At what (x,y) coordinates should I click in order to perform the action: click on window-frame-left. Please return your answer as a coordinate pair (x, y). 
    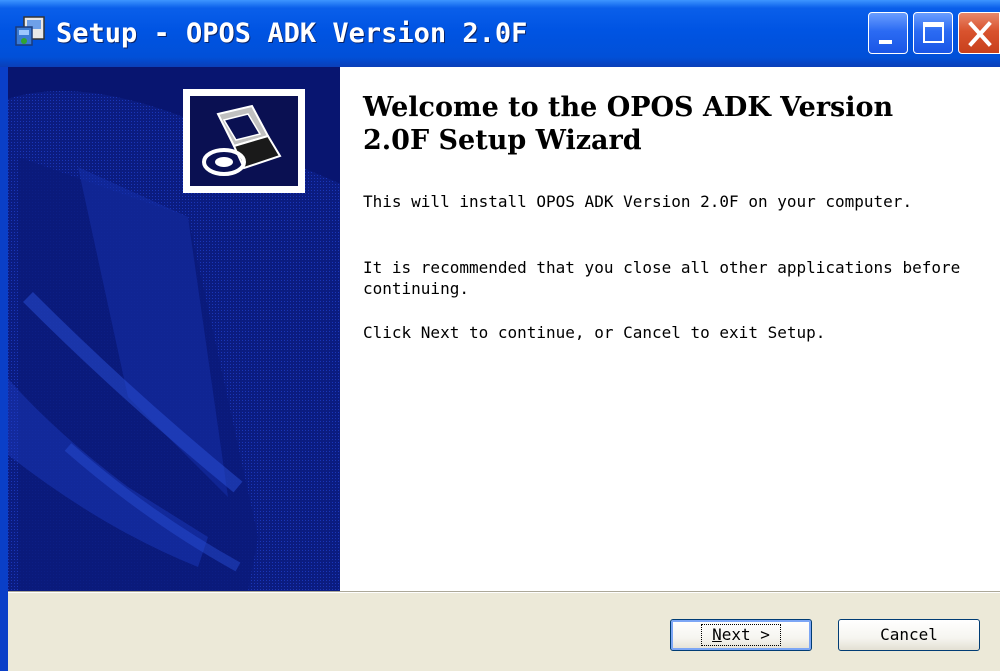
    Looking at the image, I should click on (4, 369).